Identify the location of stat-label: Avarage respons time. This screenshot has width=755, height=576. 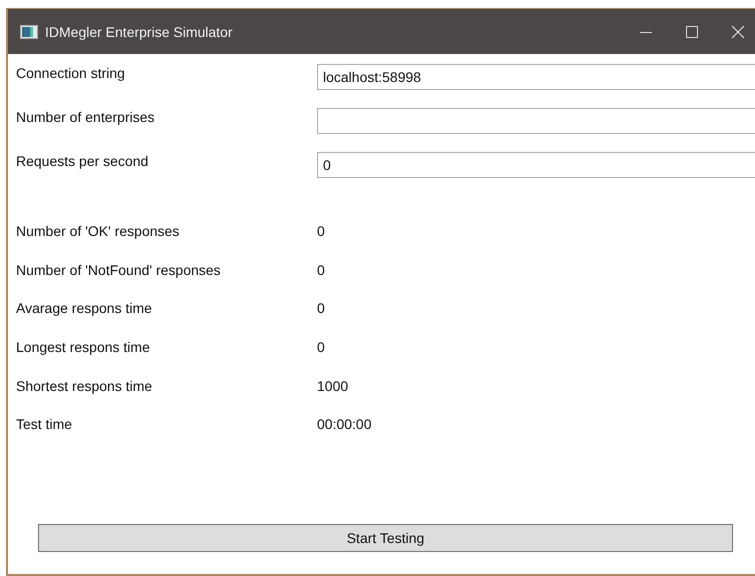
(84, 308).